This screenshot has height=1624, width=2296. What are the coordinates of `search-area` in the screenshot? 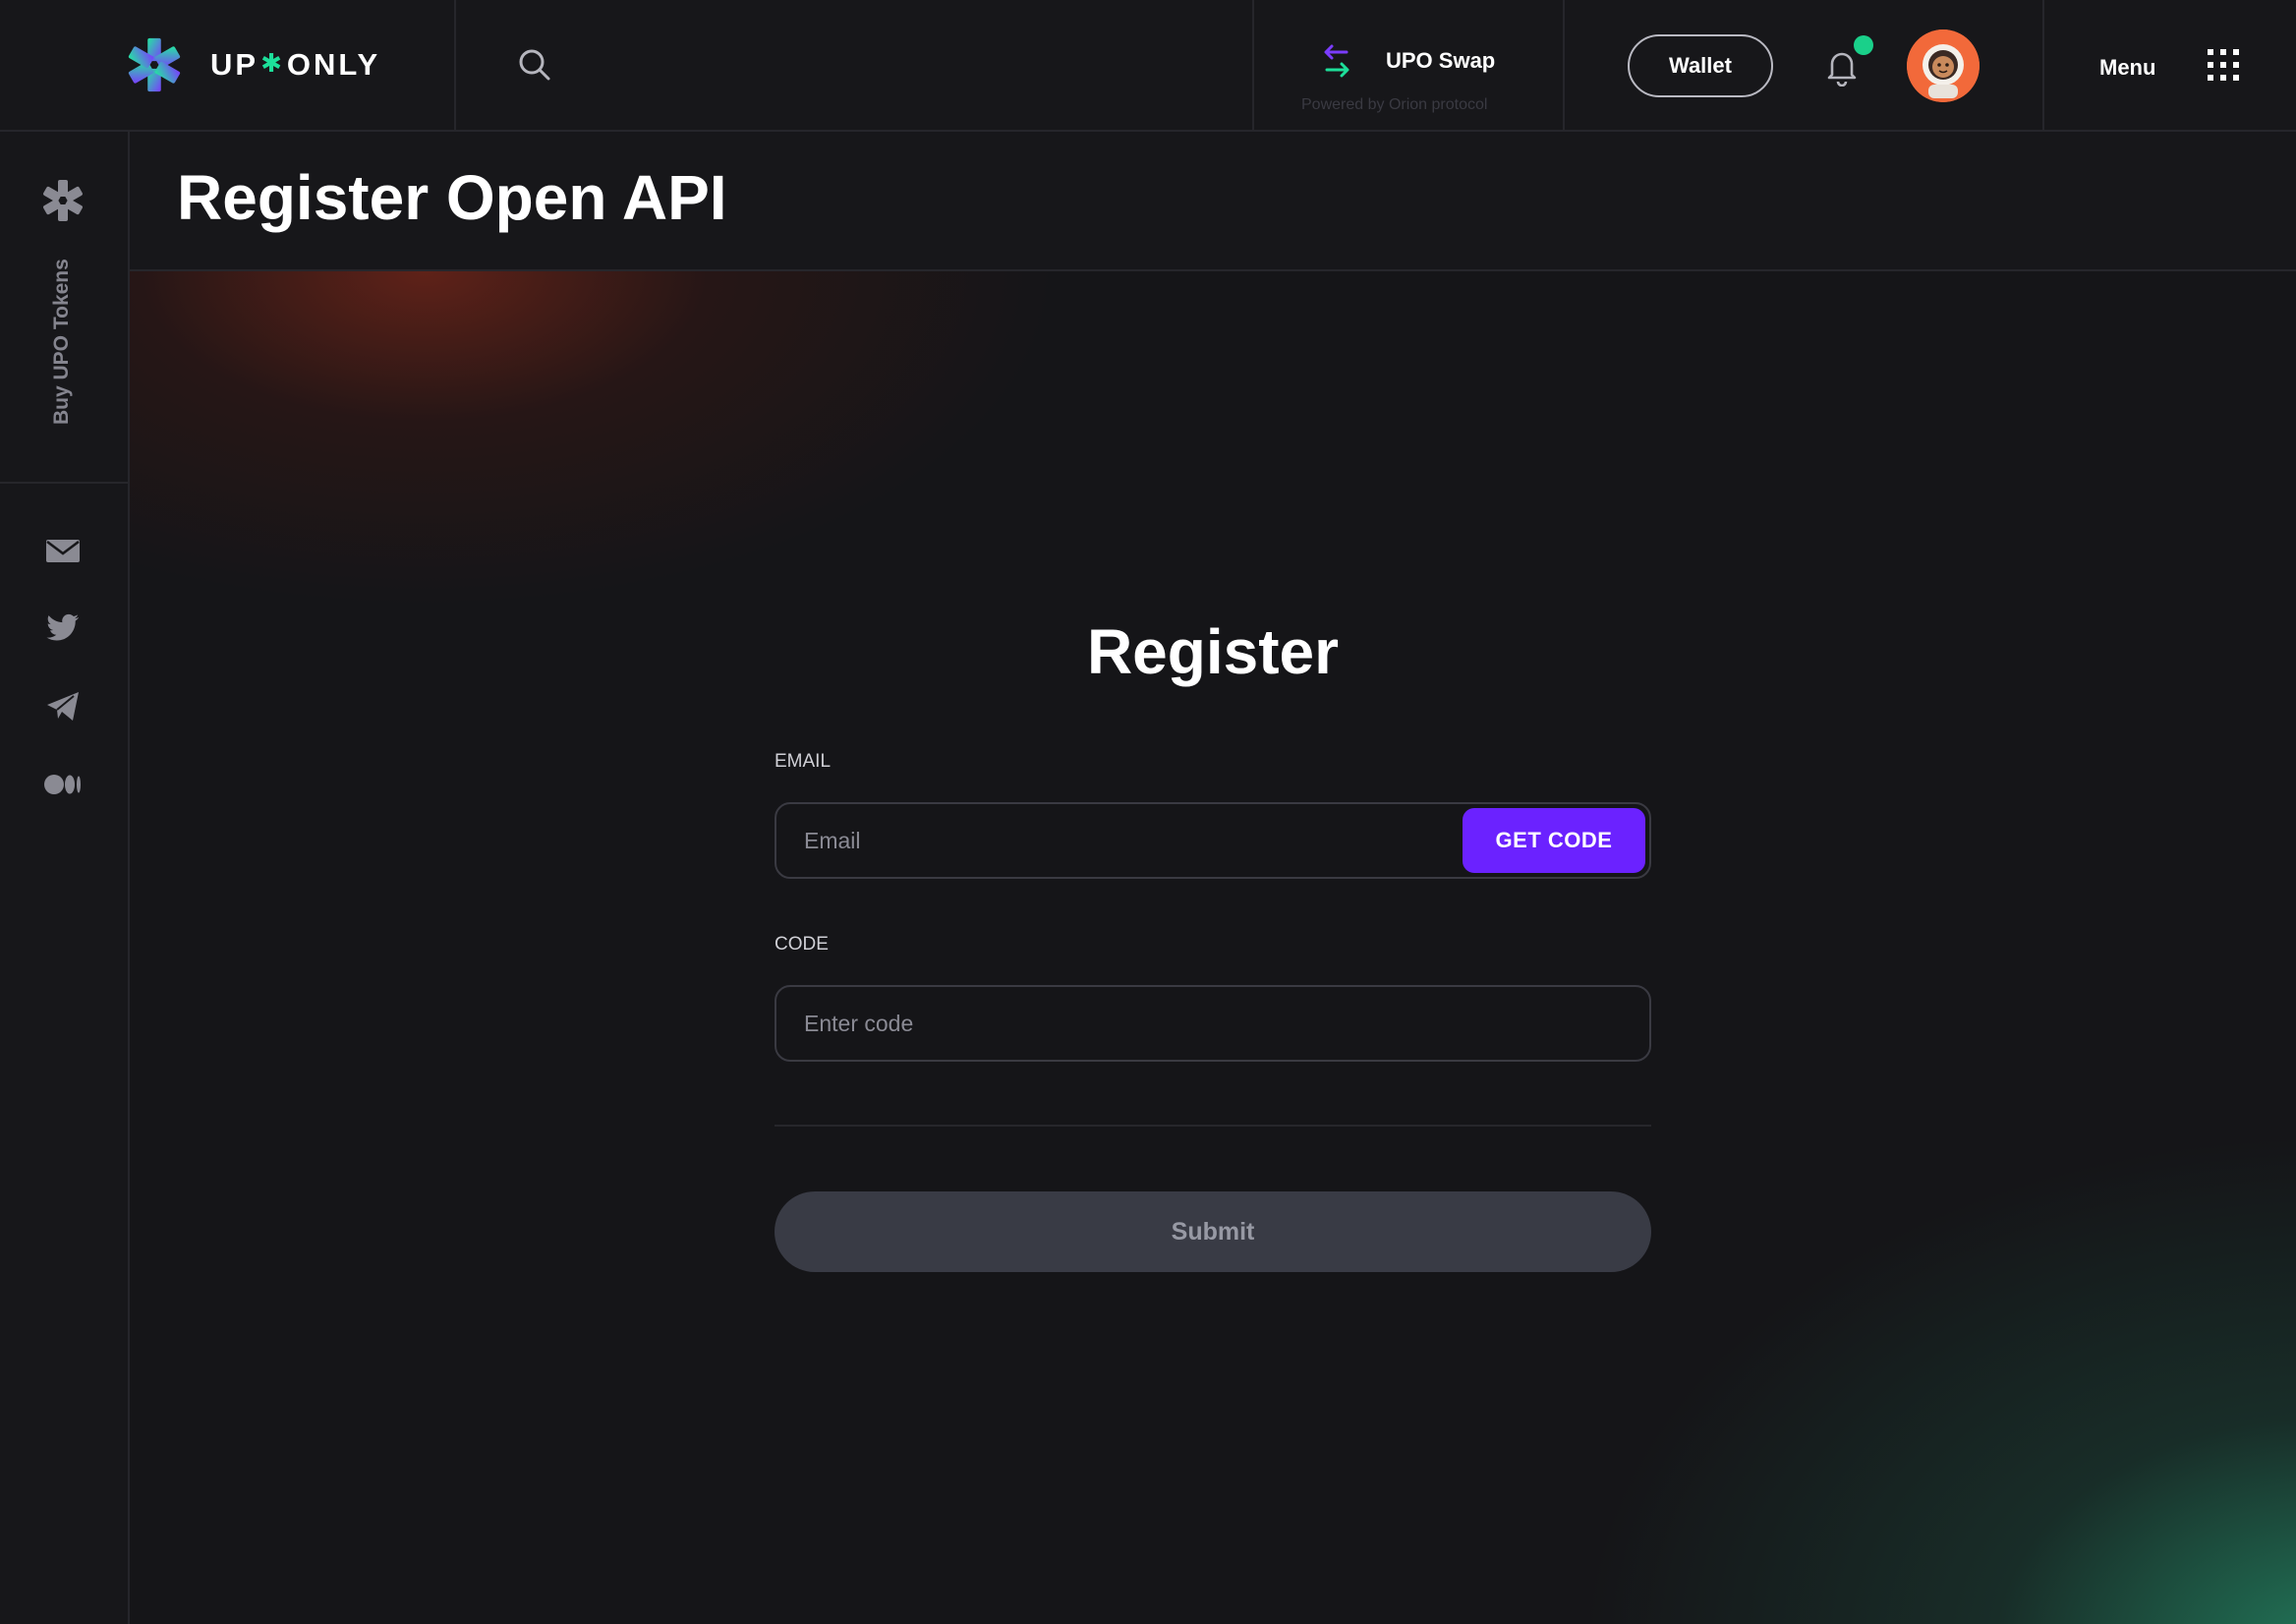 It's located at (855, 65).